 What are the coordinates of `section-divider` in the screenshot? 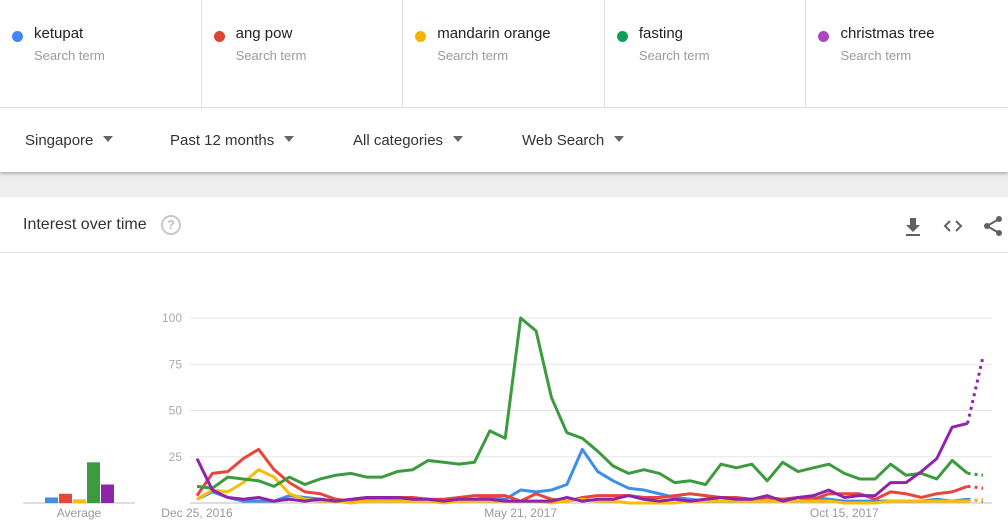 It's located at (504, 184).